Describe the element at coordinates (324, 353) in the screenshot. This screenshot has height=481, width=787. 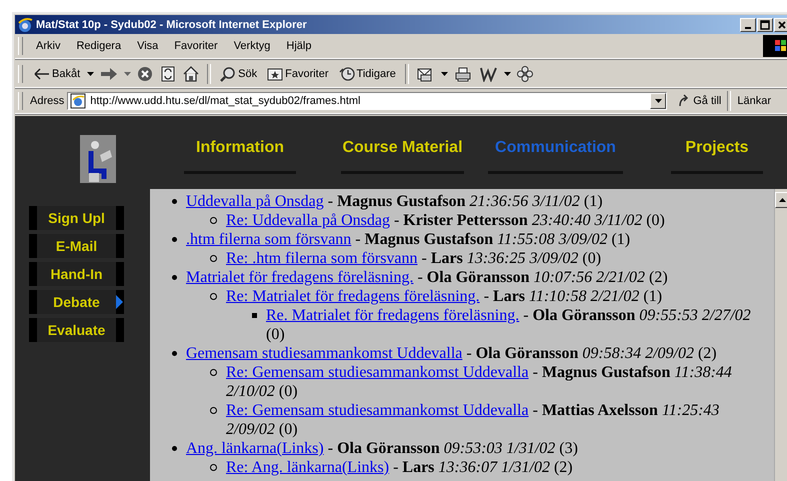
I see `post-link: Gemensam studiesammankomst Uddevalla` at that location.